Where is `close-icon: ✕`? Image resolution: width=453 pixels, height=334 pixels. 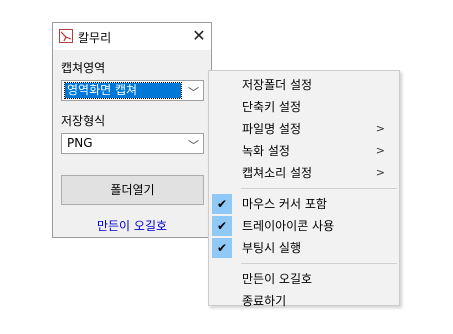
close-icon: ✕ is located at coordinates (199, 36).